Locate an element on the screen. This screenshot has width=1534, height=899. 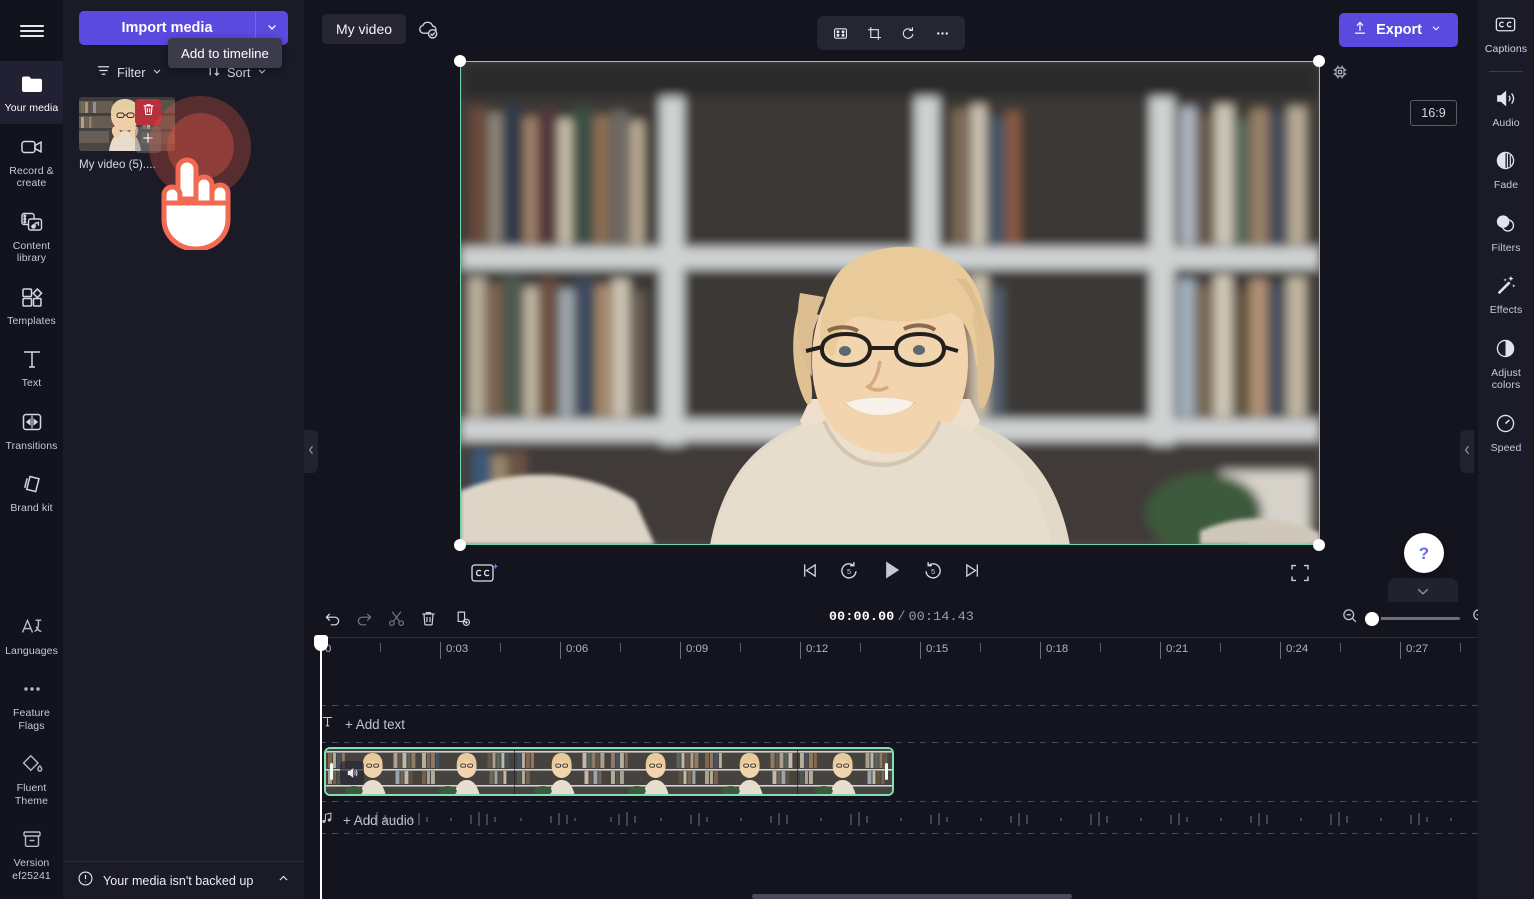
sidebar-item-templates: Templates is located at coordinates (31, 305).